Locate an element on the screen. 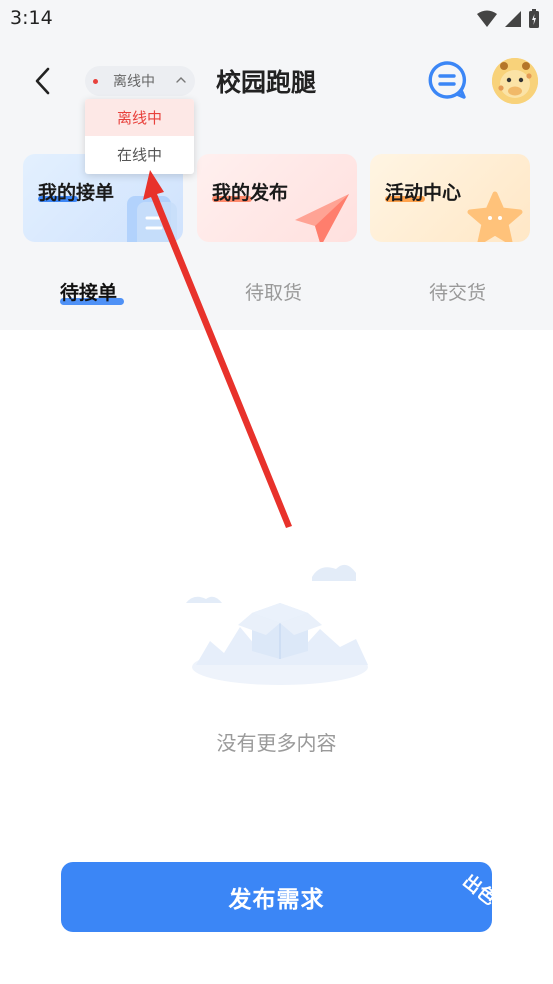  status-selector-label: 离线中 is located at coordinates (134, 82).